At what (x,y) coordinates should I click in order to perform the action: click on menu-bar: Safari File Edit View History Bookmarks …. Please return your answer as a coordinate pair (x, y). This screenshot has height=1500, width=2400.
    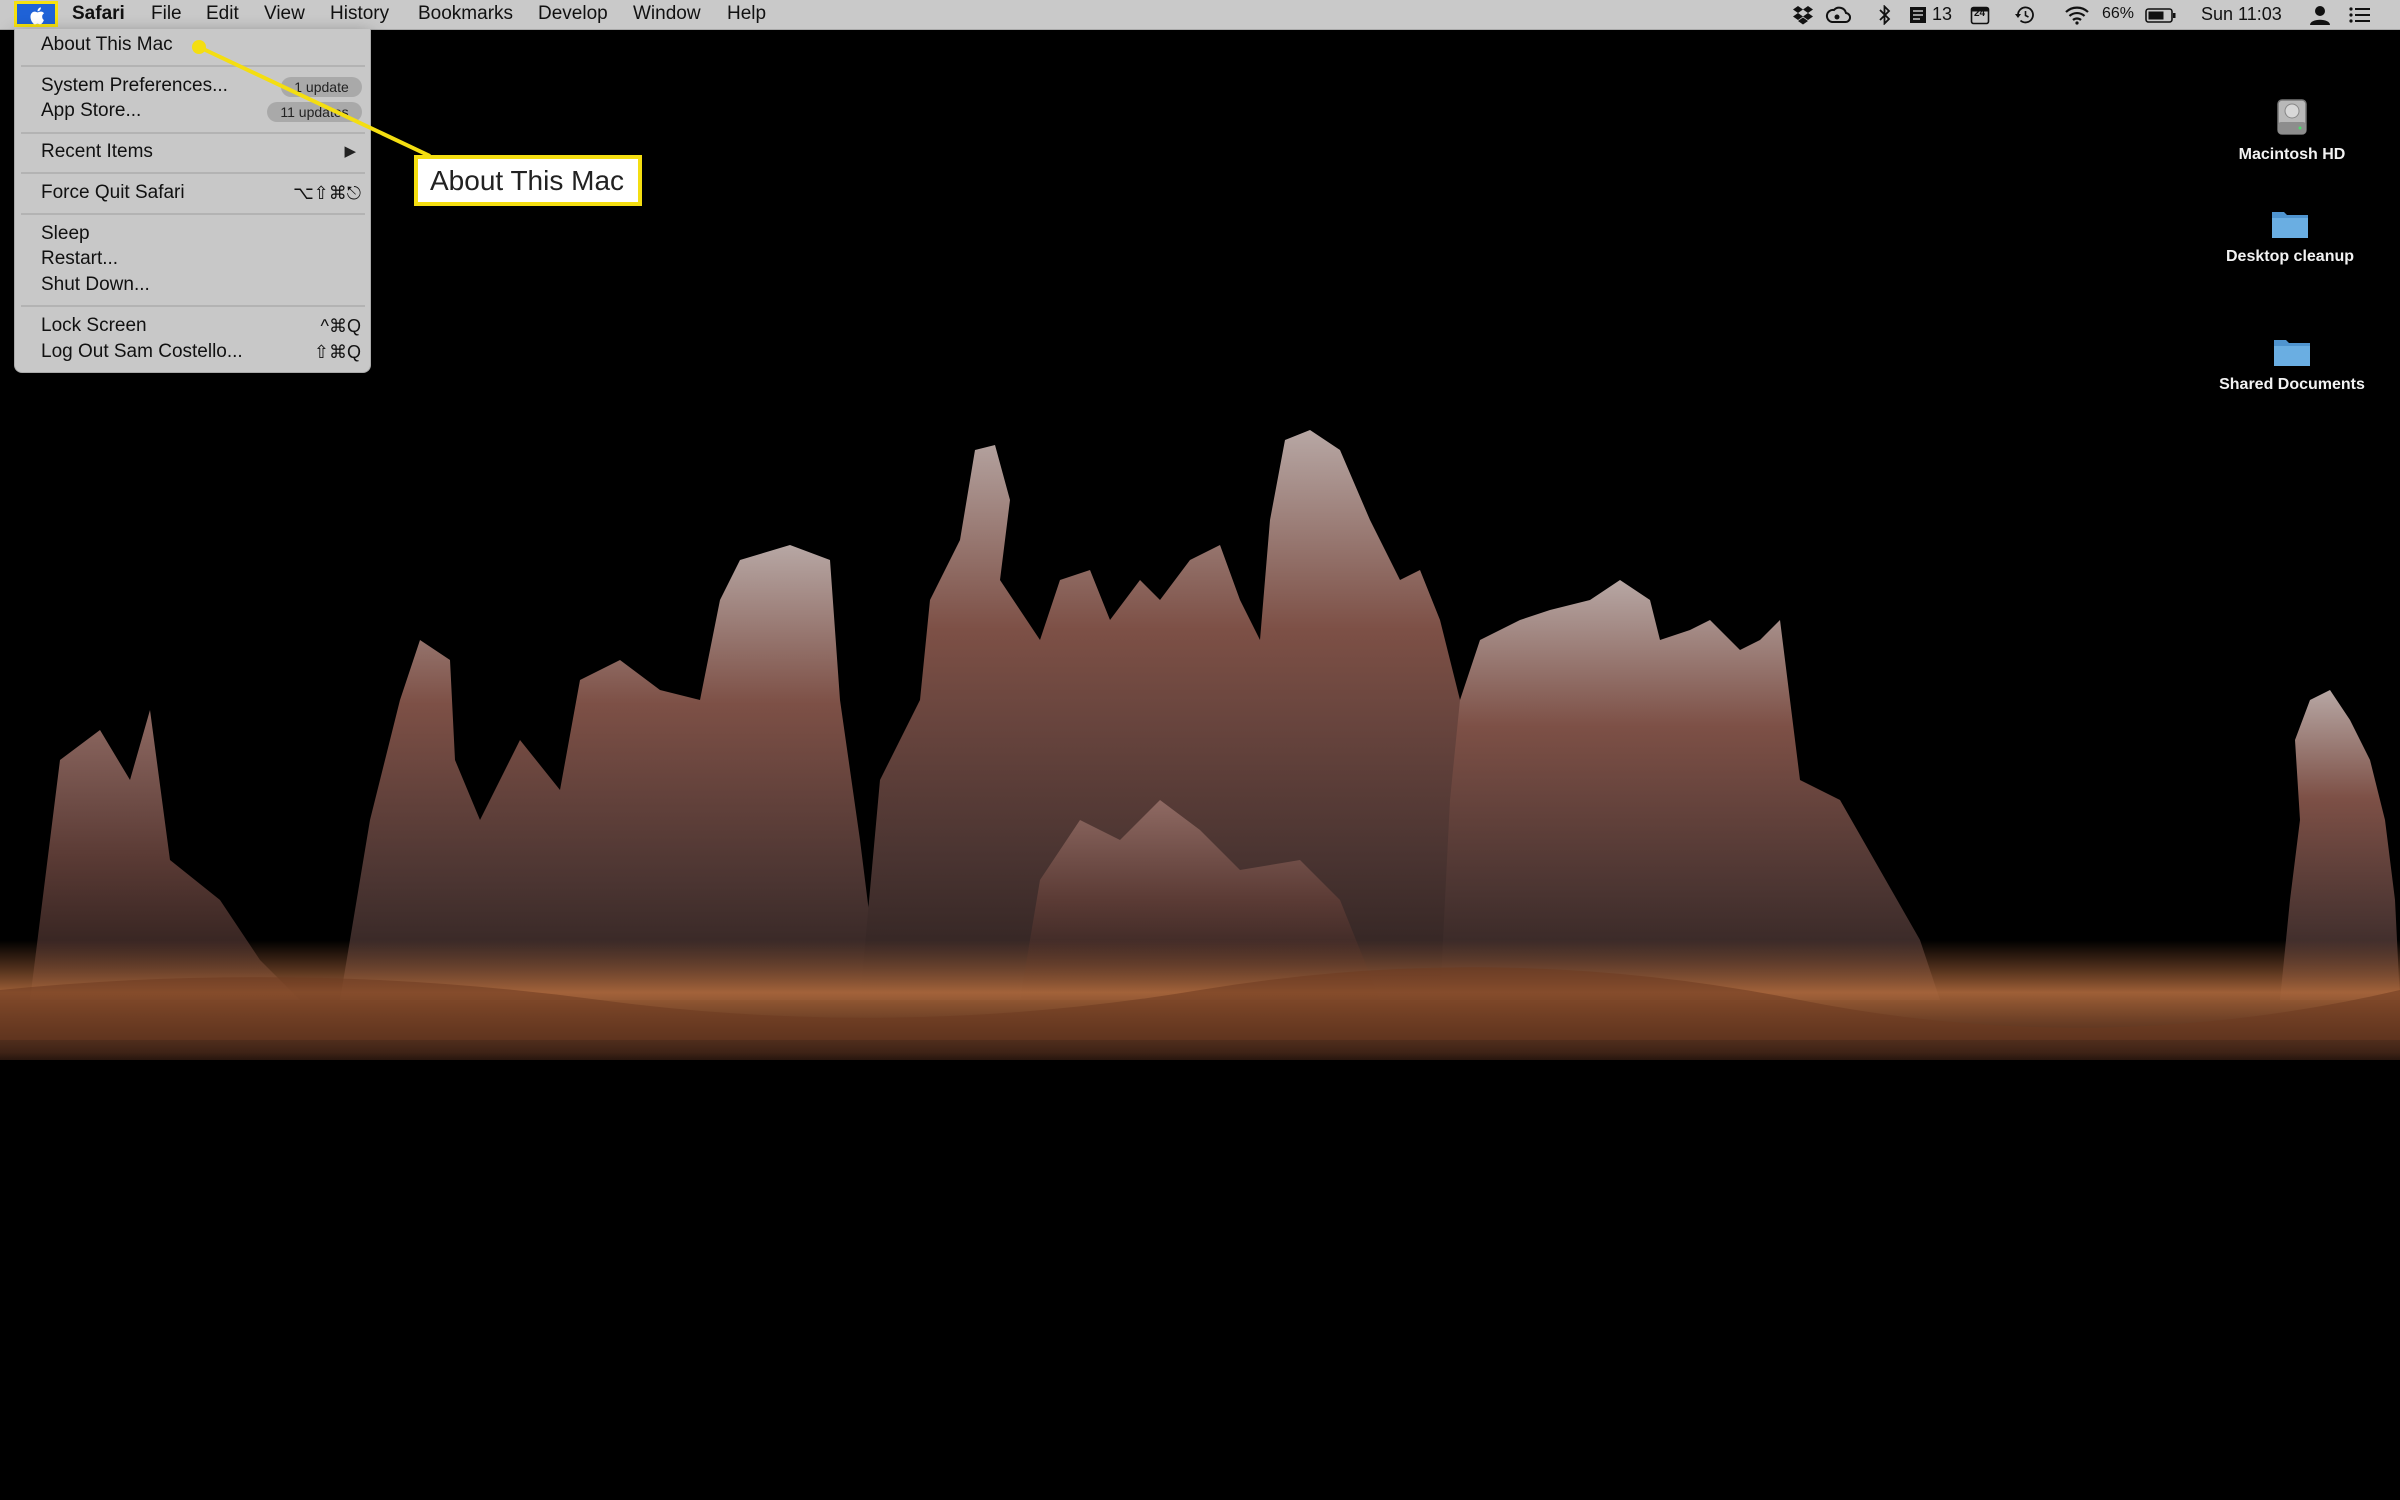
    Looking at the image, I should click on (1200, 15).